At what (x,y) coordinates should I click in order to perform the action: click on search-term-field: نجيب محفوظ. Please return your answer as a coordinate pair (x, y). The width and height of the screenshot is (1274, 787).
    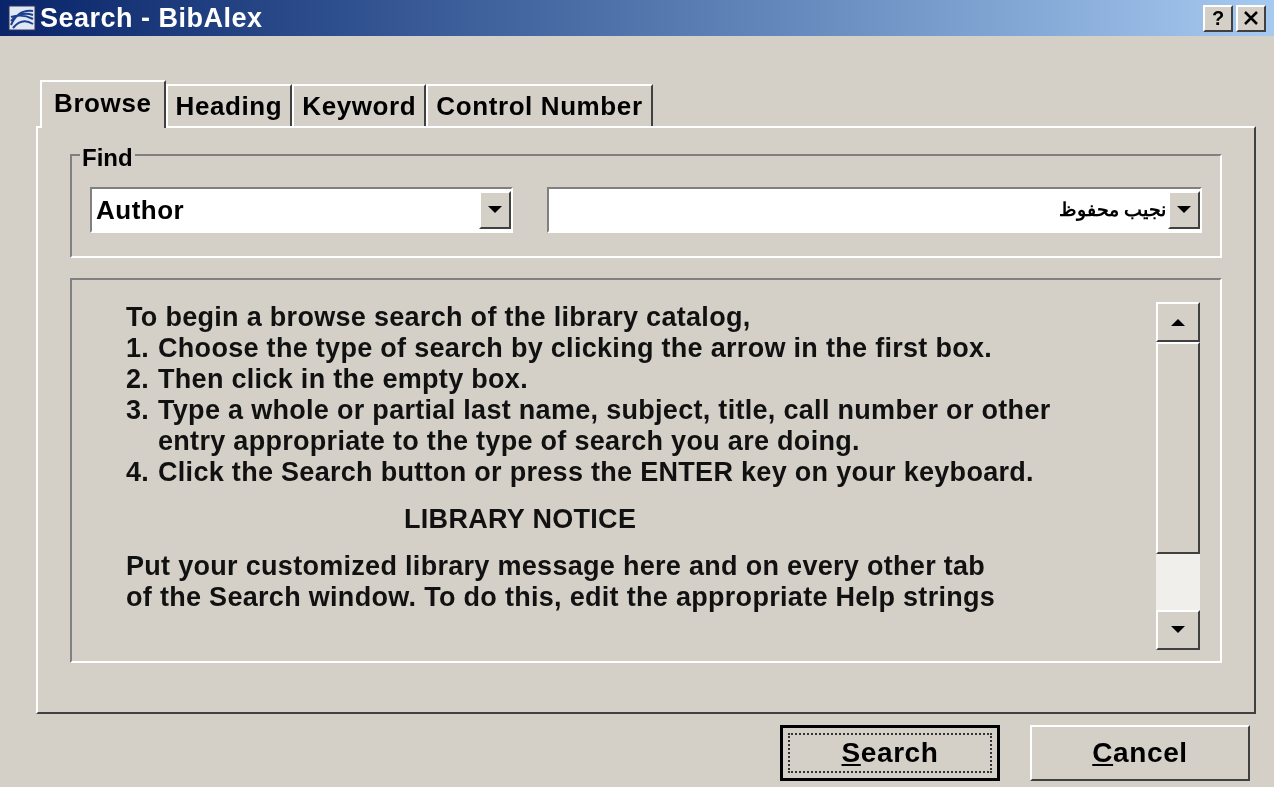
    Looking at the image, I should click on (874, 210).